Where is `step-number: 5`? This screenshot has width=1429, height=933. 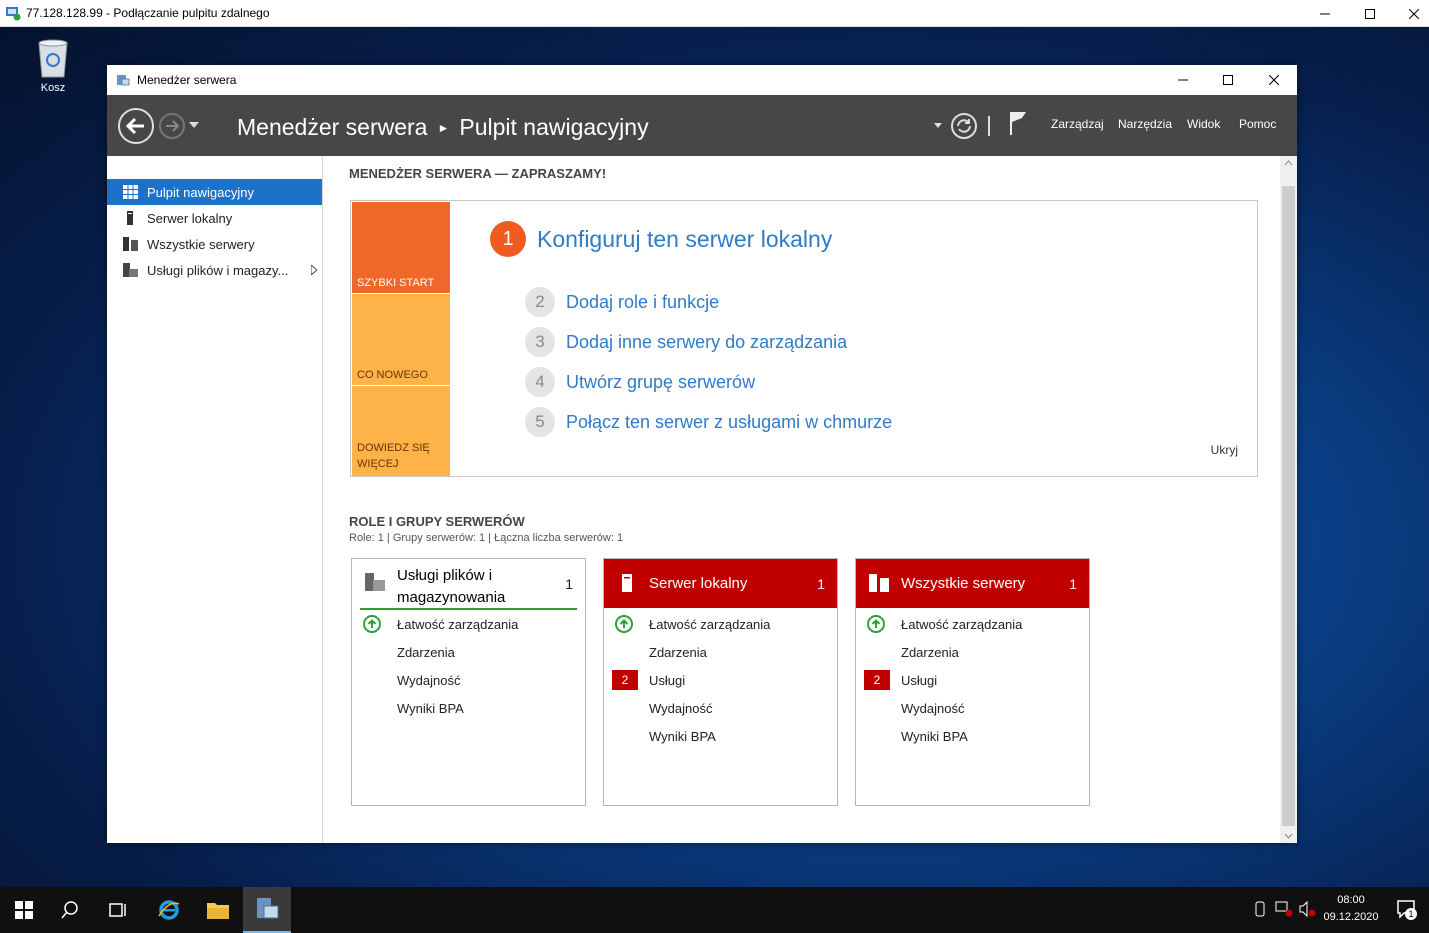
step-number: 5 is located at coordinates (540, 422).